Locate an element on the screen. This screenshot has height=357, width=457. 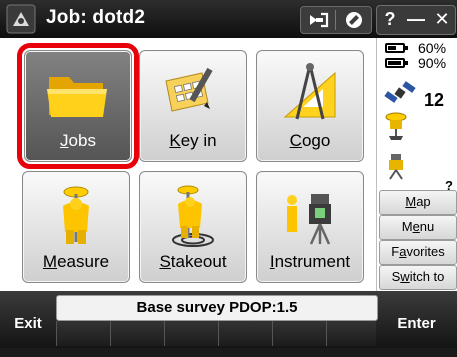
tile-label: Stakeout is located at coordinates (193, 261).